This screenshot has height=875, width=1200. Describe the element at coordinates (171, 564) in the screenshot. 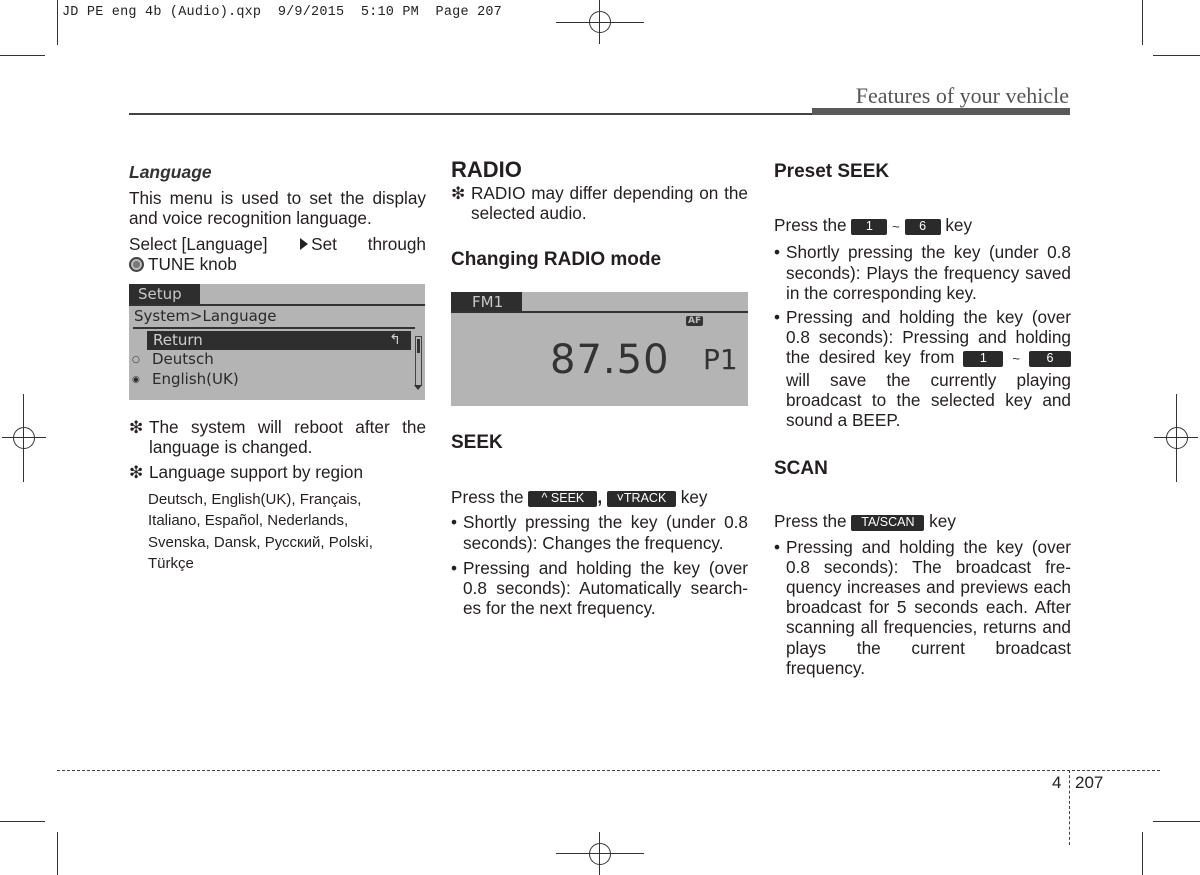

I see `language-list-line: Türkçe` at that location.